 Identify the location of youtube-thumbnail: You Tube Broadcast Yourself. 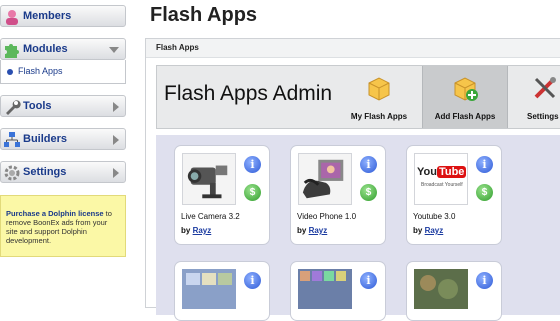
(441, 179).